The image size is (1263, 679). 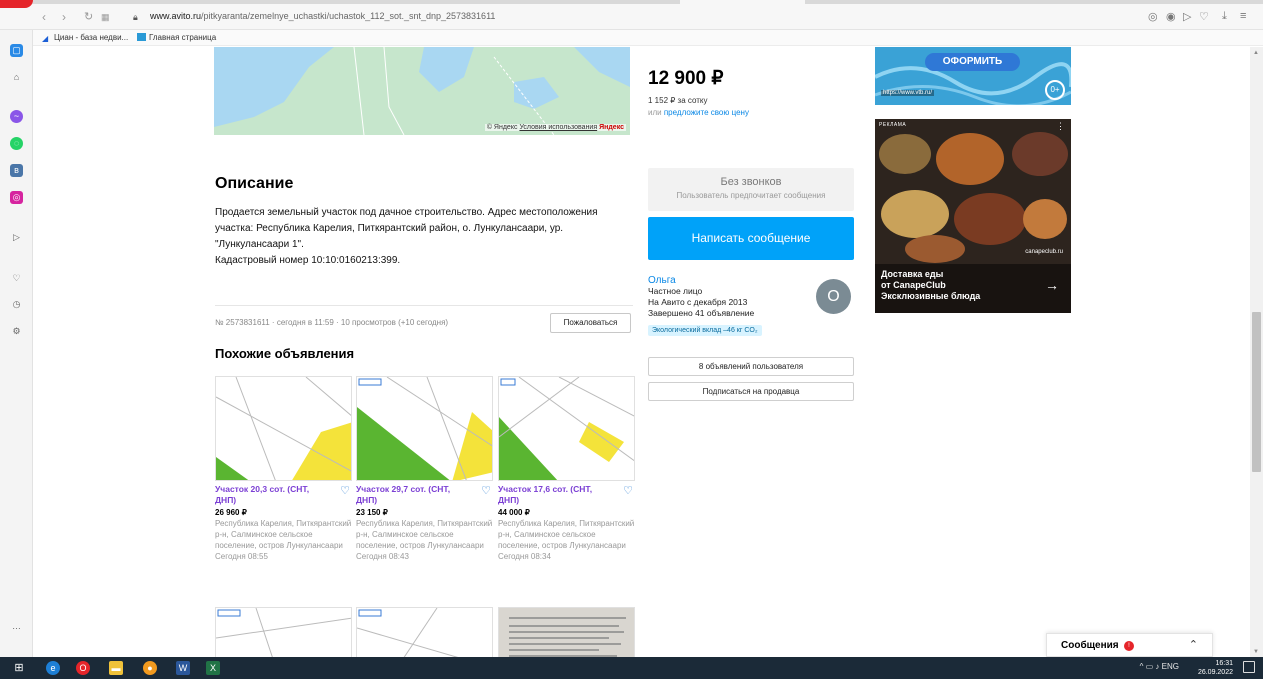 I want to click on bookmarks-bar: ◢ Циан - база недви... Главная страница, so click(x=631, y=38).